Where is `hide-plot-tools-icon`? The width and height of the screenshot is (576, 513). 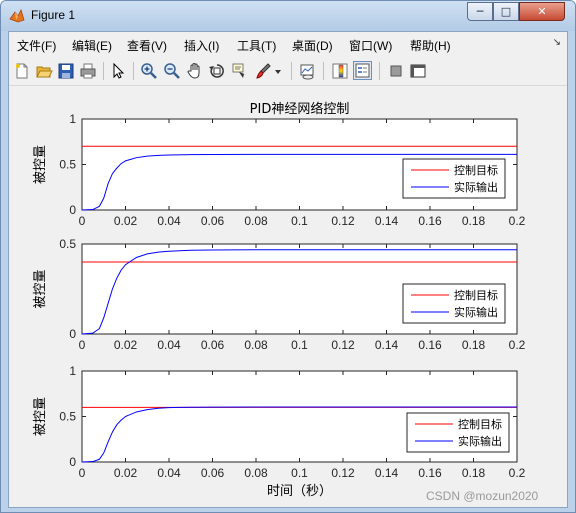
hide-plot-tools-icon is located at coordinates (396, 71).